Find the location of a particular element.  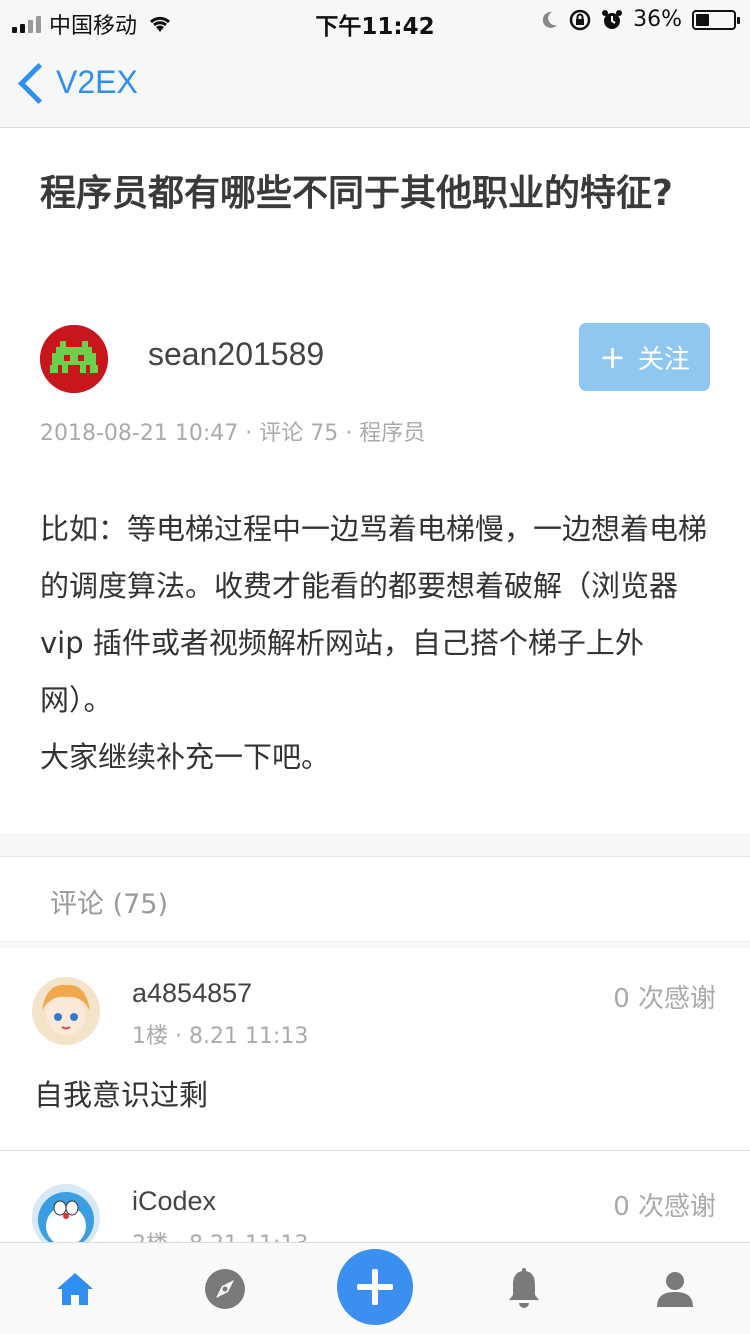

topic-meta: 2018-08-21 10:47 · 评论 75 · 程序员 is located at coordinates (233, 433).